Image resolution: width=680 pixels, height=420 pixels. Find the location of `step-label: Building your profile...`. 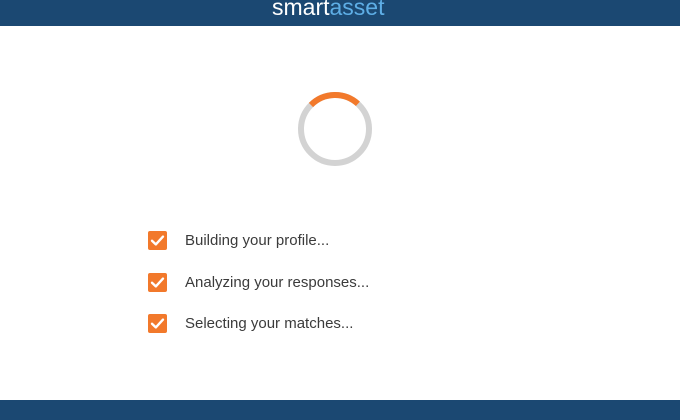

step-label: Building your profile... is located at coordinates (257, 240).